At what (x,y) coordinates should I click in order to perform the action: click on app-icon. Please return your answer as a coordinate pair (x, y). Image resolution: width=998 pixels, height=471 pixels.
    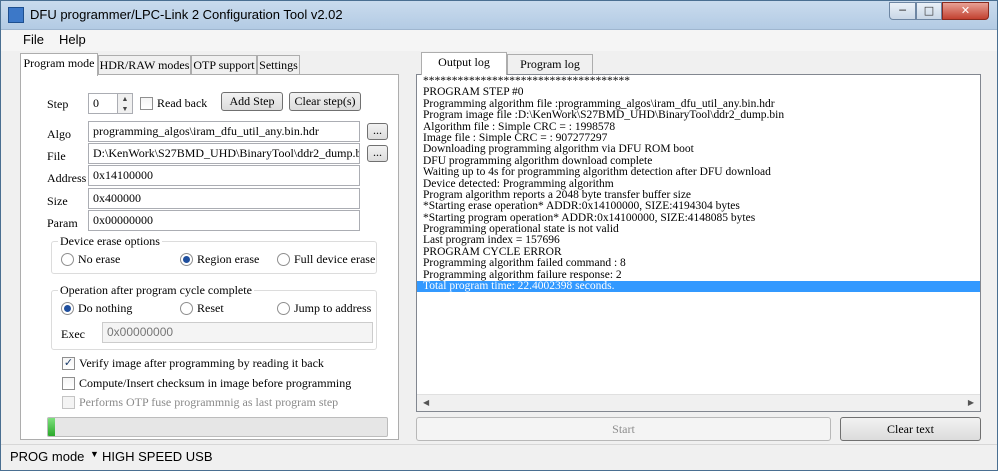
    Looking at the image, I should click on (16, 15).